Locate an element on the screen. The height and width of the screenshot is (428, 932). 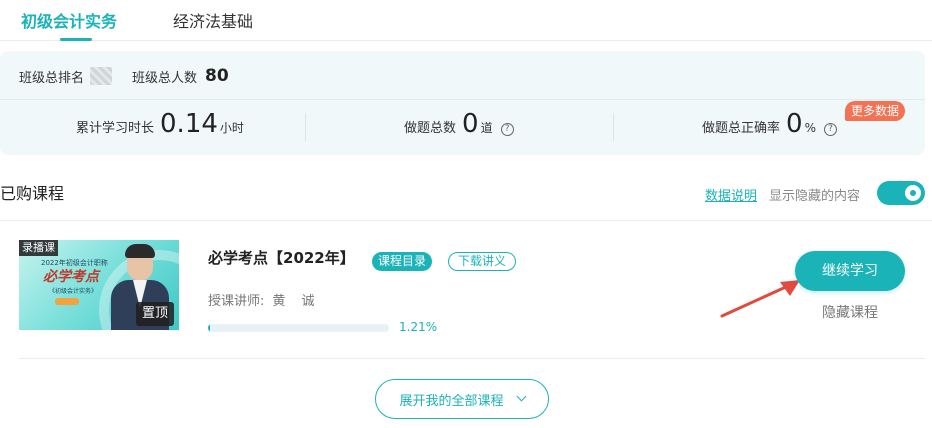
course-progress-bar is located at coordinates (298, 328).